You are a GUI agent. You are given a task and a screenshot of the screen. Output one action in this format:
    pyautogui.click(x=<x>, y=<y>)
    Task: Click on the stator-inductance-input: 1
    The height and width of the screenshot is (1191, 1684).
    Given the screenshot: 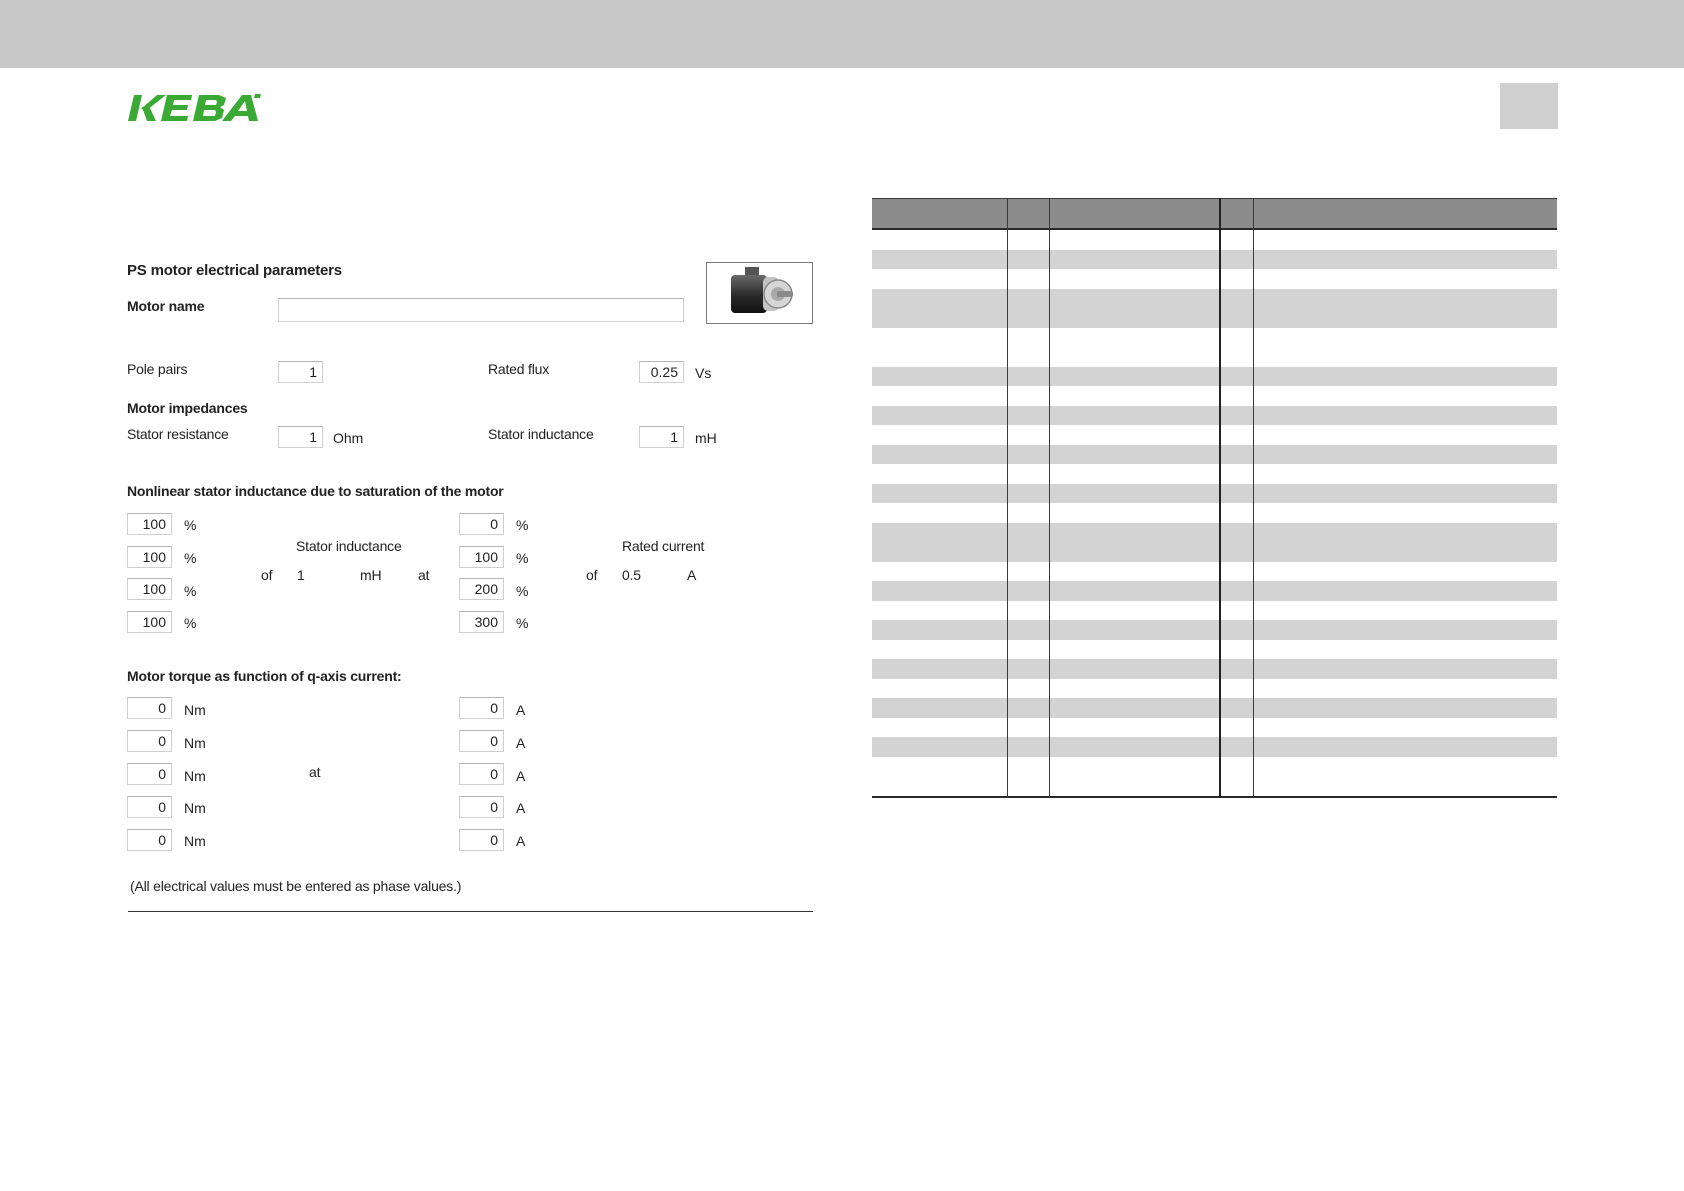 What is the action you would take?
    pyautogui.click(x=661, y=437)
    